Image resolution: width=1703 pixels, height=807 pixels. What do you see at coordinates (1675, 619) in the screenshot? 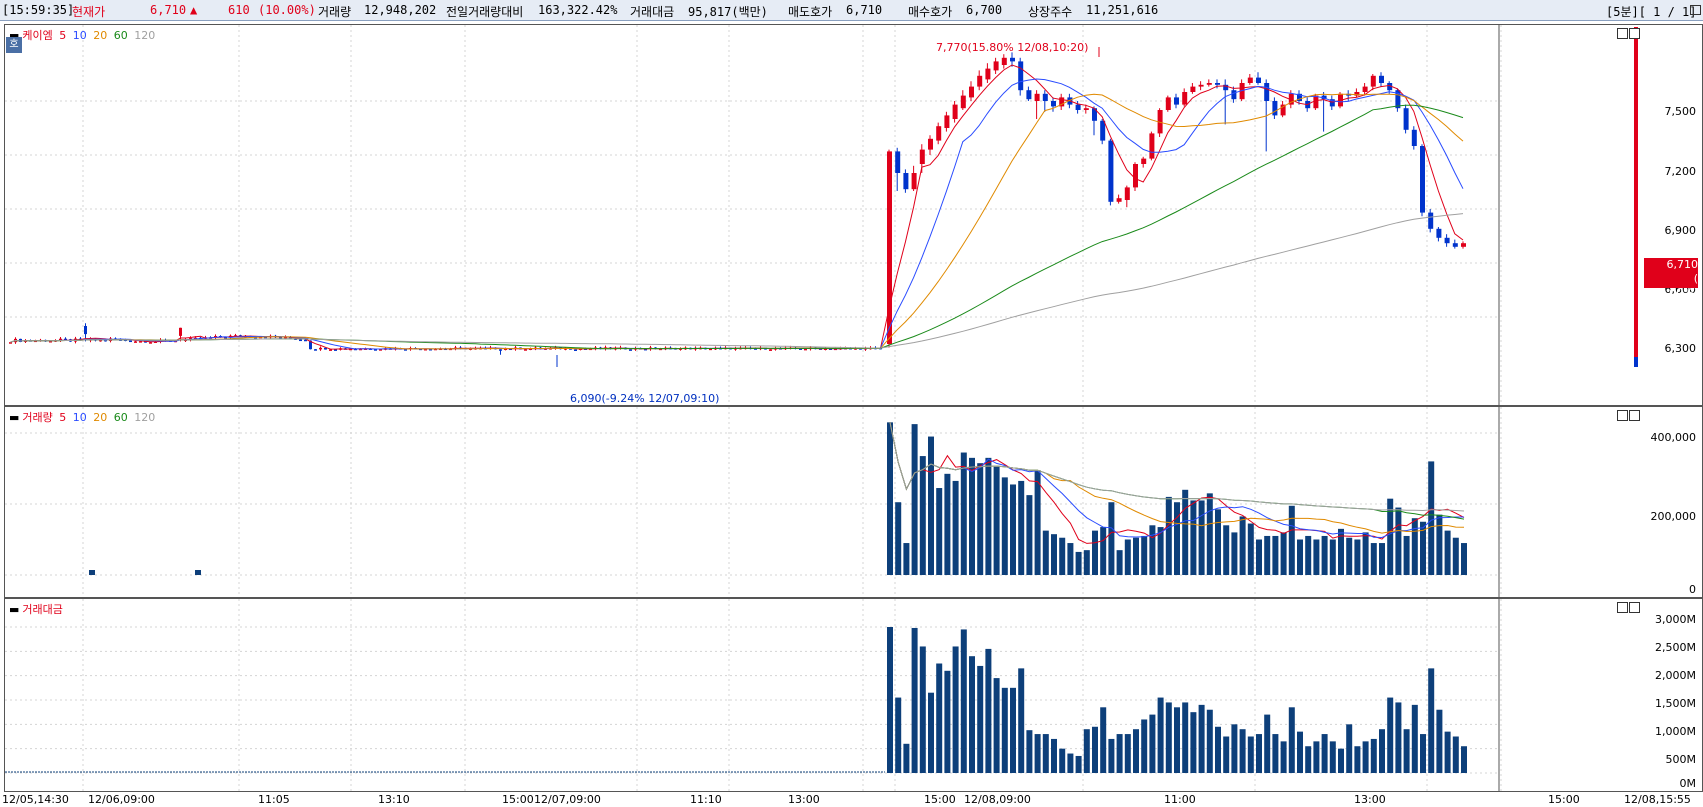
I see `y-tick: 3,000M` at bounding box center [1675, 619].